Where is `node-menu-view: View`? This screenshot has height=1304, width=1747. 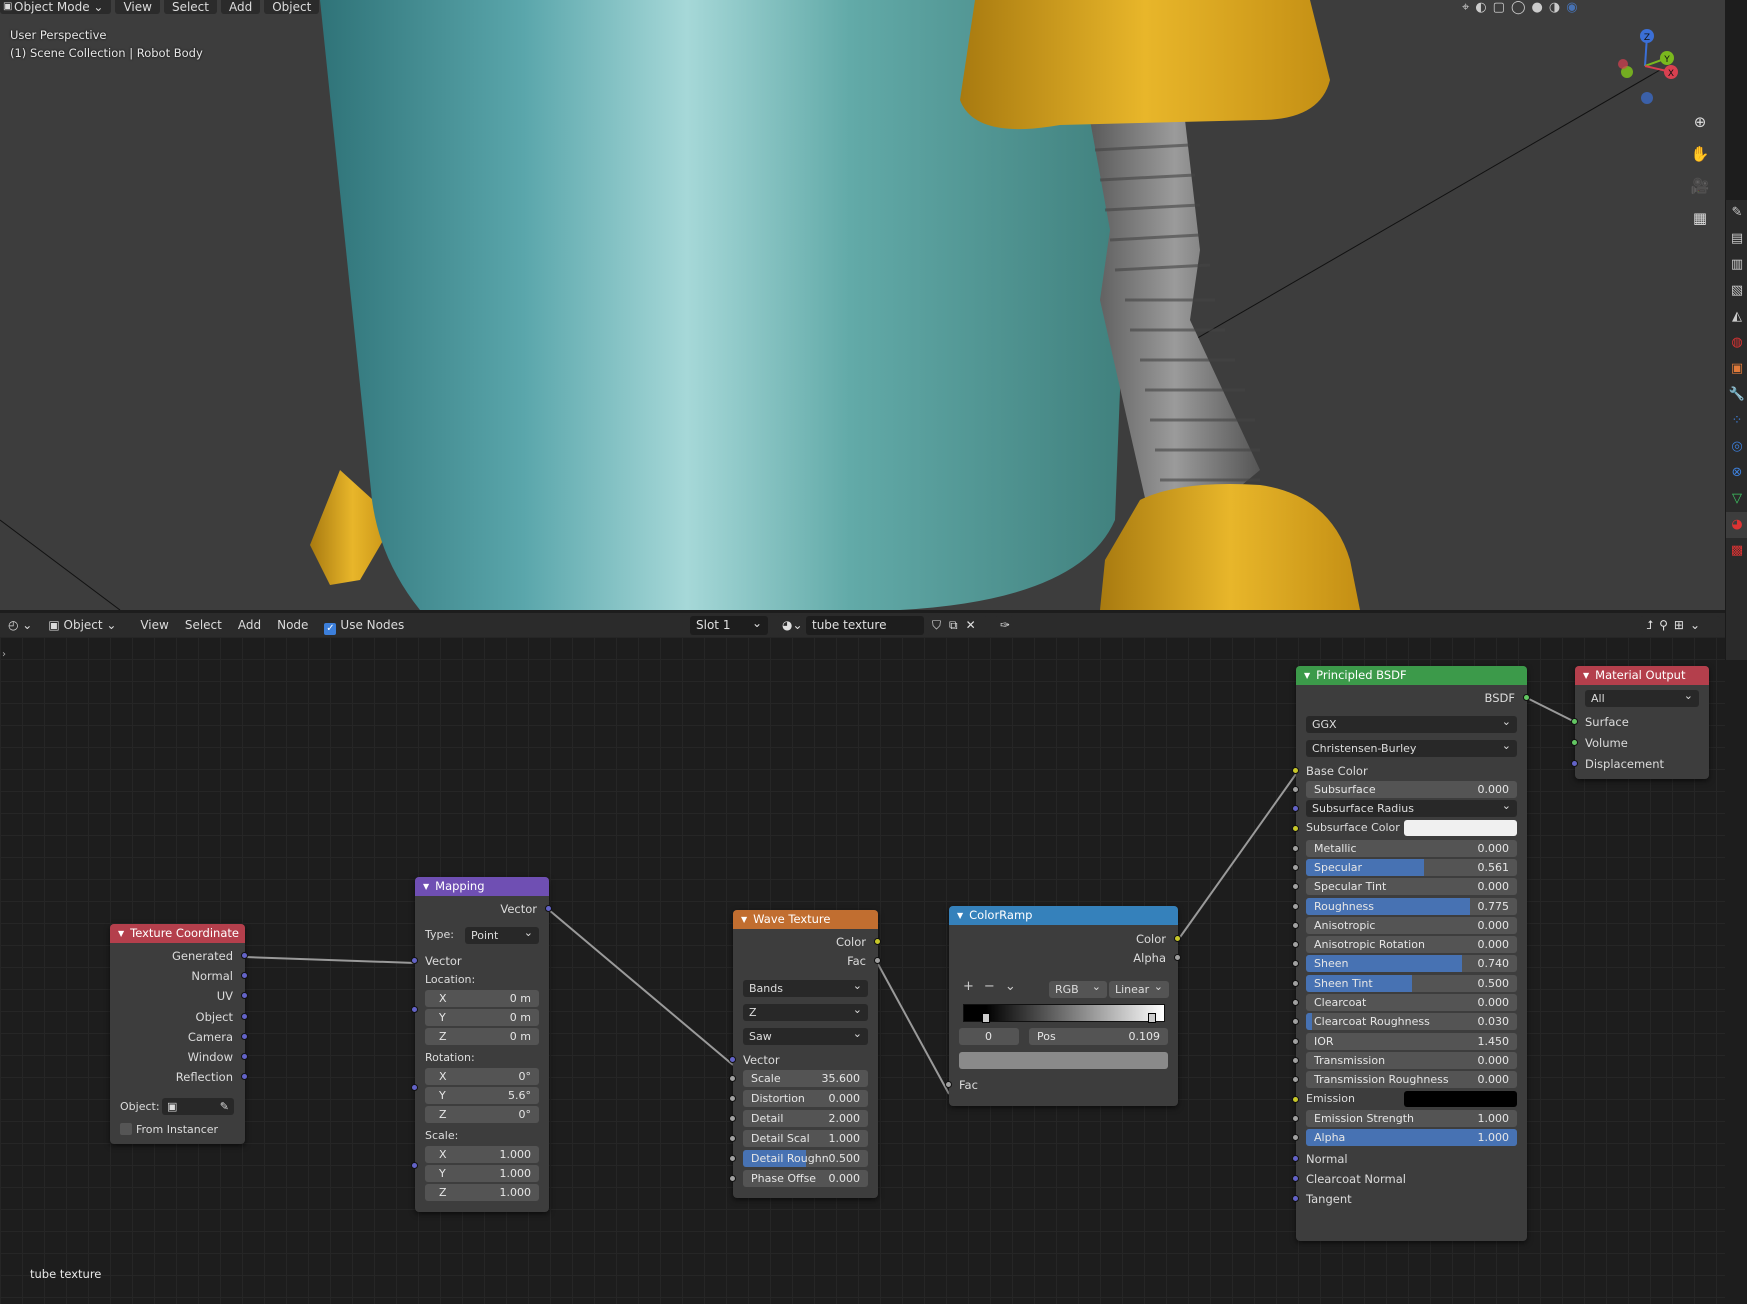 node-menu-view: View is located at coordinates (154, 625).